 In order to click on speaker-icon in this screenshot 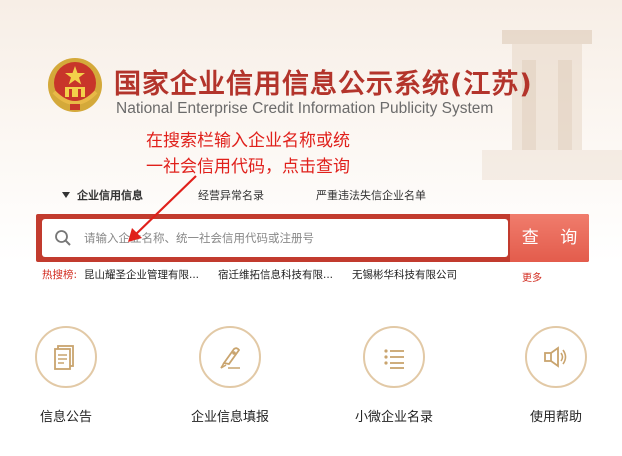, I will do `click(555, 357)`.